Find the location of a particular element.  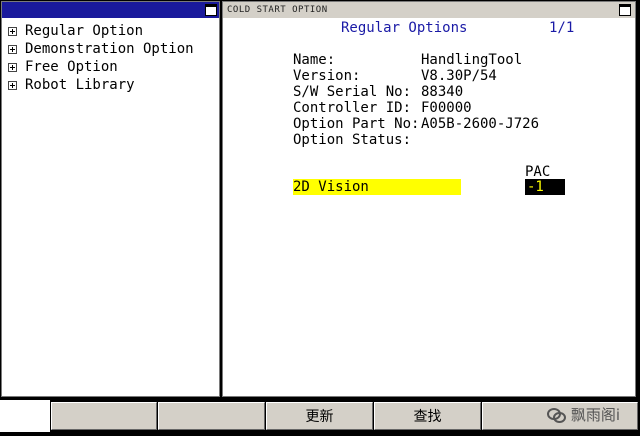

option-value-2d-vision: -1 is located at coordinates (545, 187).